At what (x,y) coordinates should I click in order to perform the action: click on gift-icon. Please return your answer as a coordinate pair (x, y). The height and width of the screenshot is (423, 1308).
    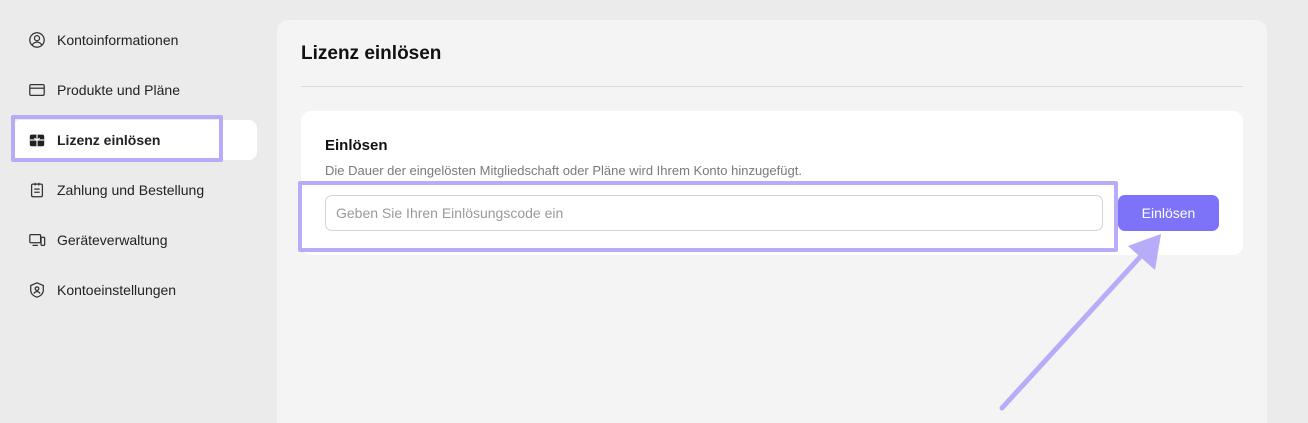
    Looking at the image, I should click on (37, 140).